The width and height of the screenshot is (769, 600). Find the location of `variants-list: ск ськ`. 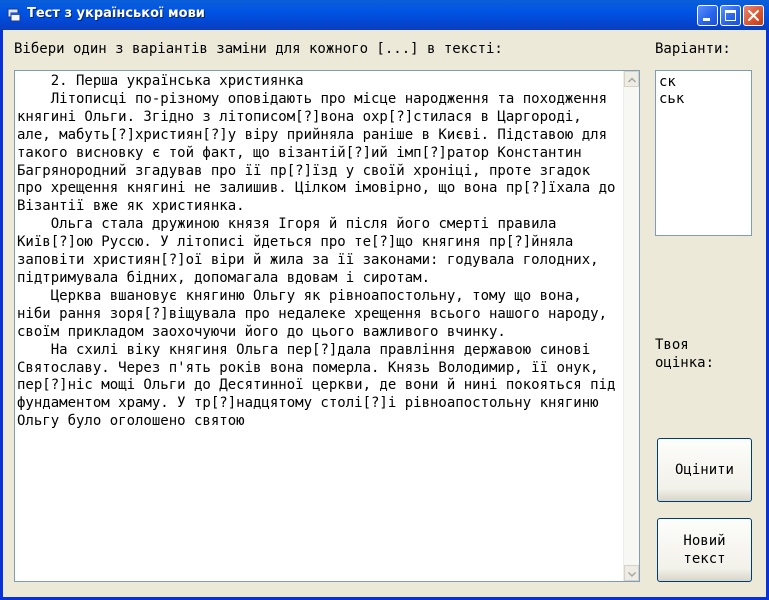

variants-list: ск ськ is located at coordinates (703, 153).